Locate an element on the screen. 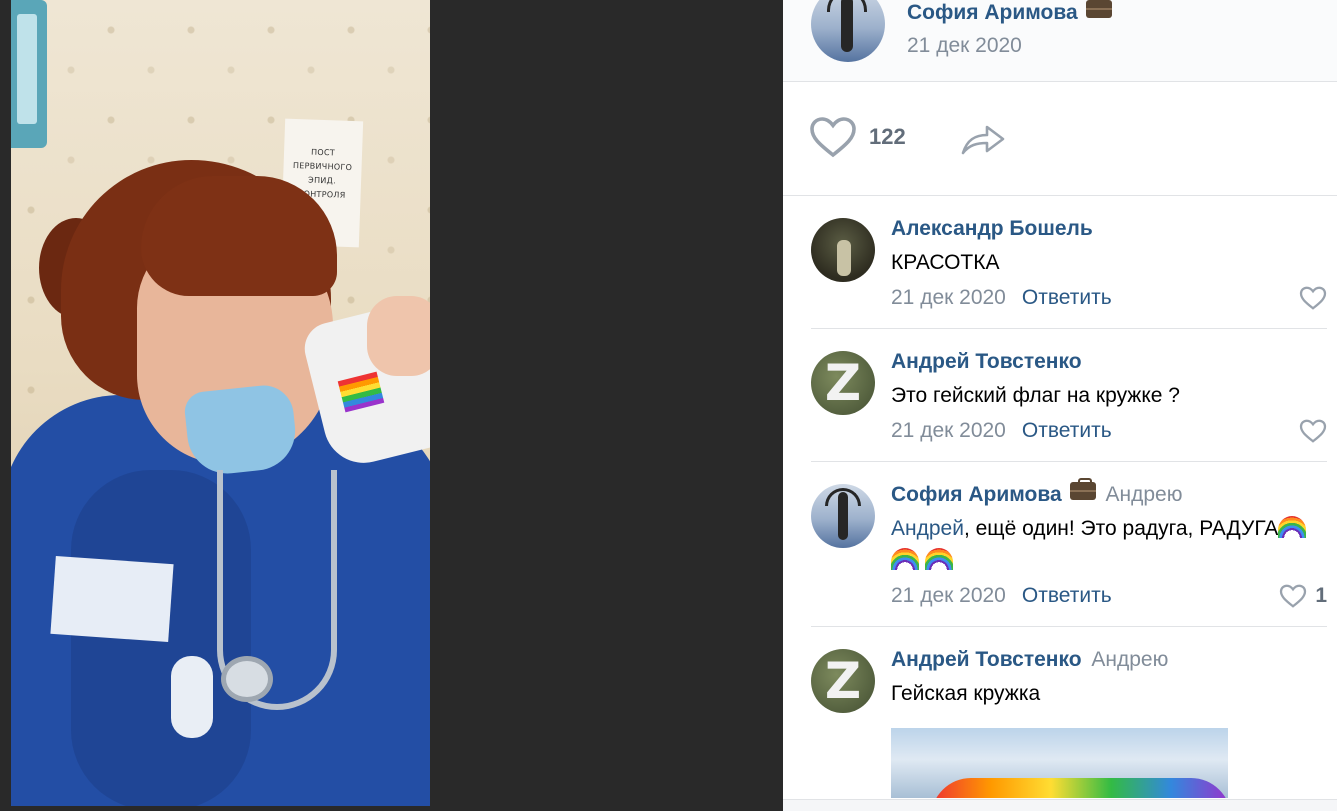 The height and width of the screenshot is (811, 1337). comment-author: Андрей Товстенко Андрею is located at coordinates (1109, 660).